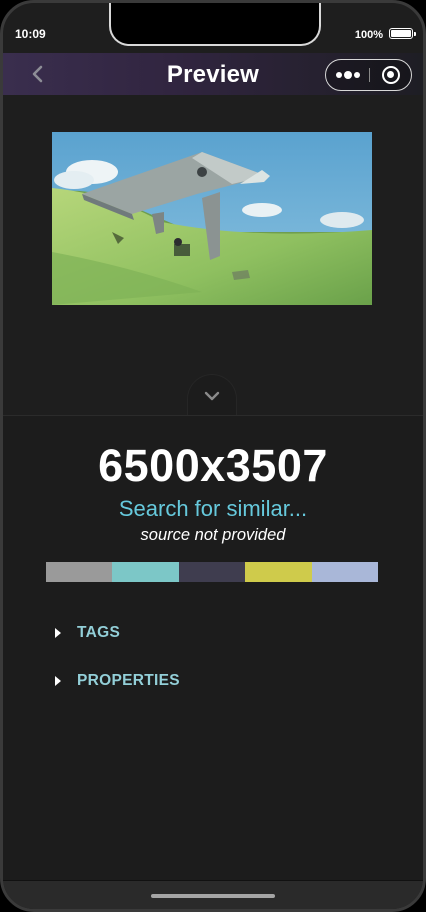 The image size is (426, 912). I want to click on more-button, so click(347, 75).